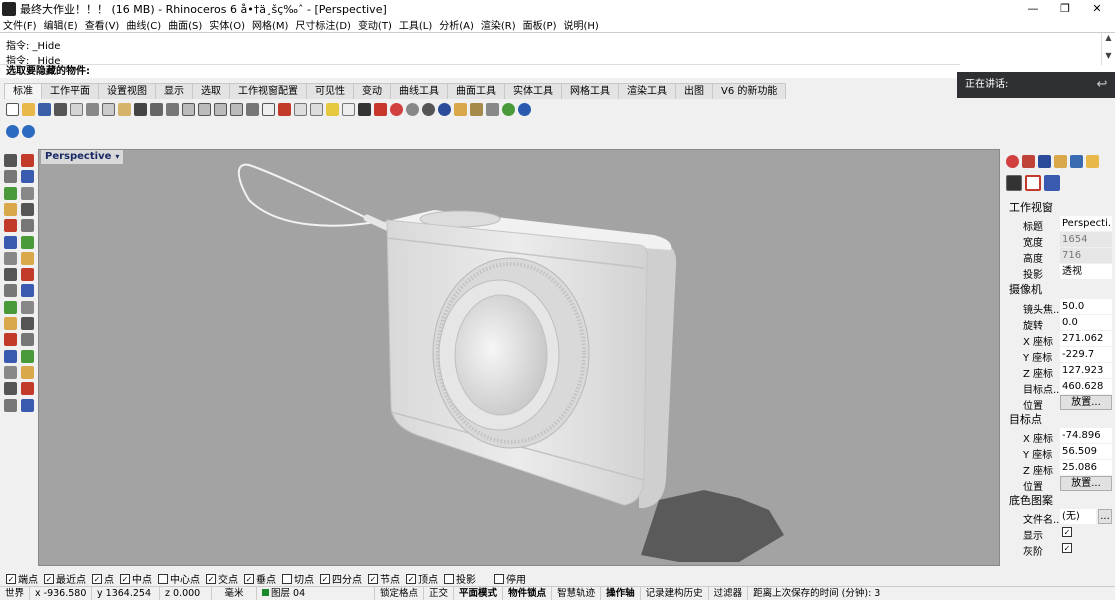  I want to click on paste-icon, so click(124, 109).